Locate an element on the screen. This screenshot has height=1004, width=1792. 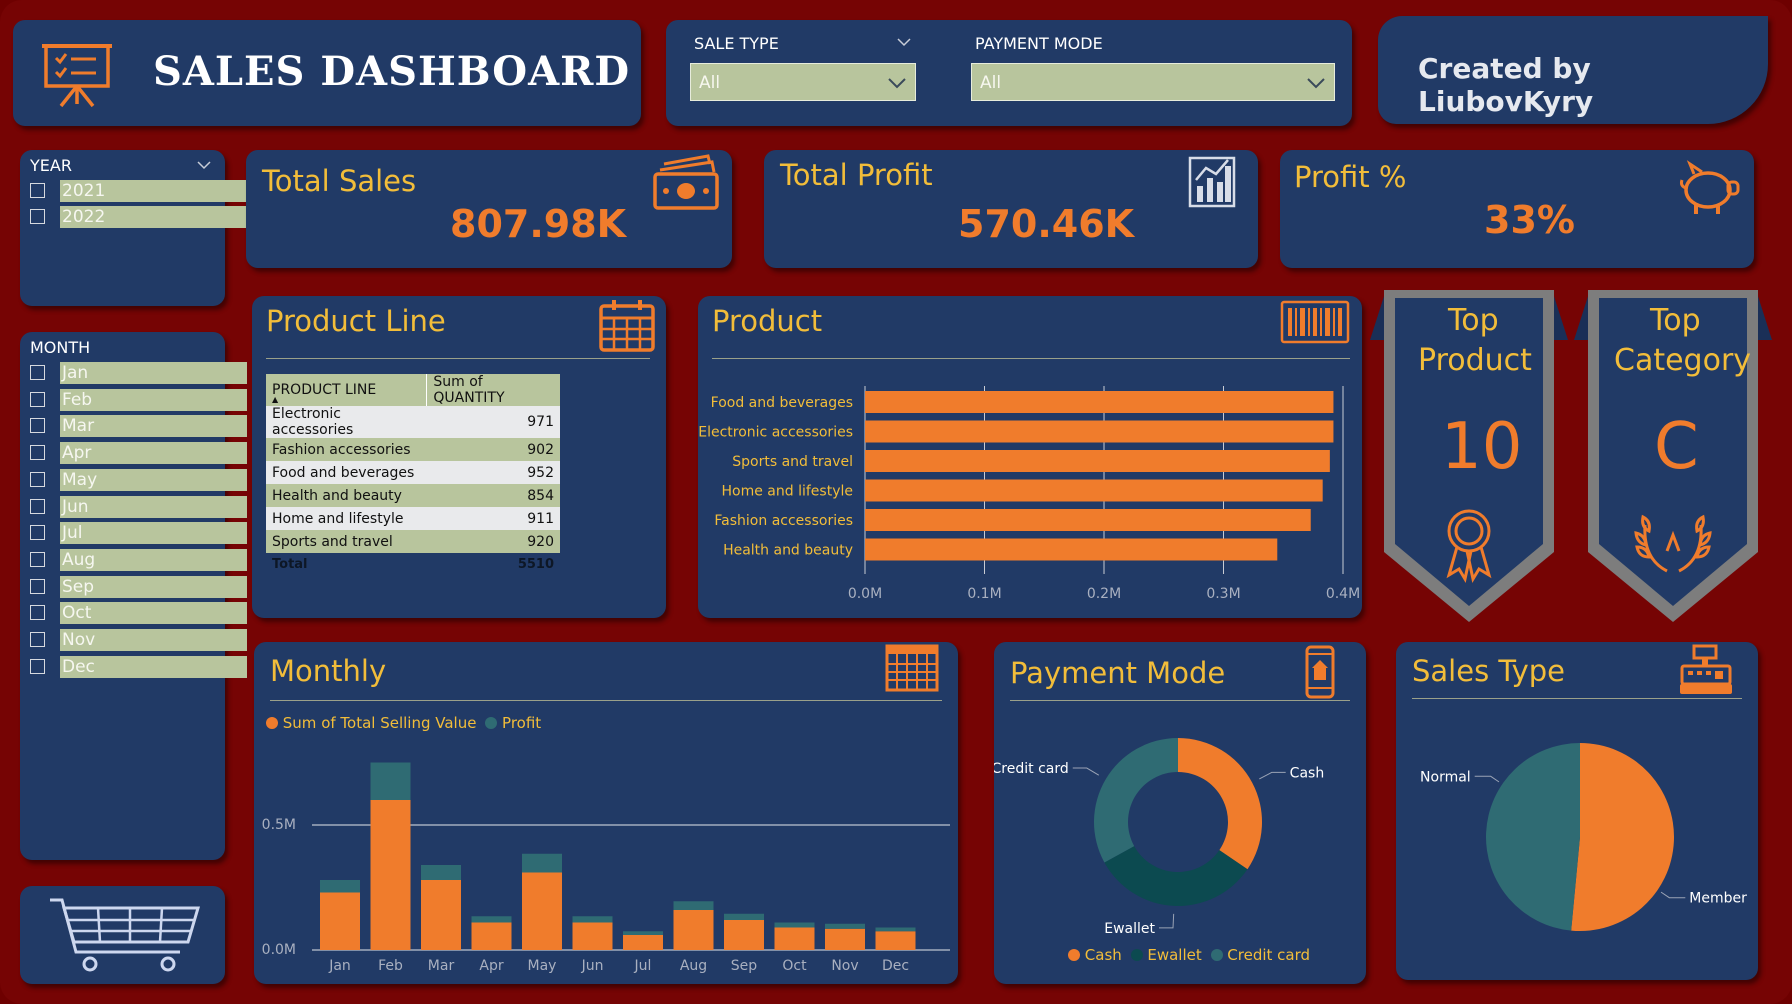
month-option-nov: Nov is located at coordinates (138, 640).